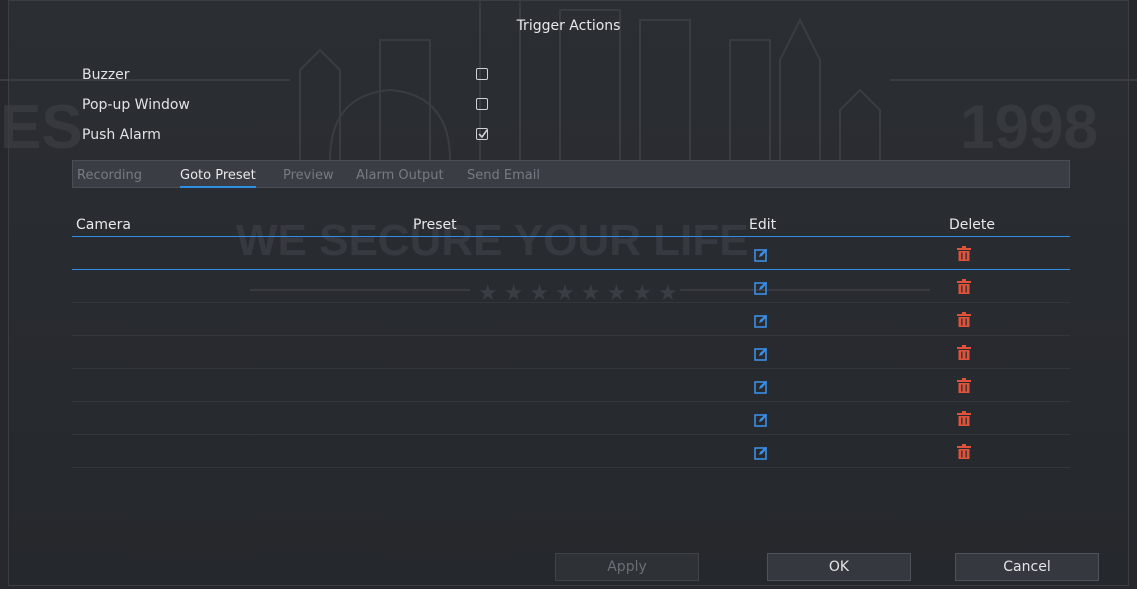 This screenshot has height=589, width=1137. Describe the element at coordinates (568, 26) in the screenshot. I see `dialog-title: Trigger Actions` at that location.